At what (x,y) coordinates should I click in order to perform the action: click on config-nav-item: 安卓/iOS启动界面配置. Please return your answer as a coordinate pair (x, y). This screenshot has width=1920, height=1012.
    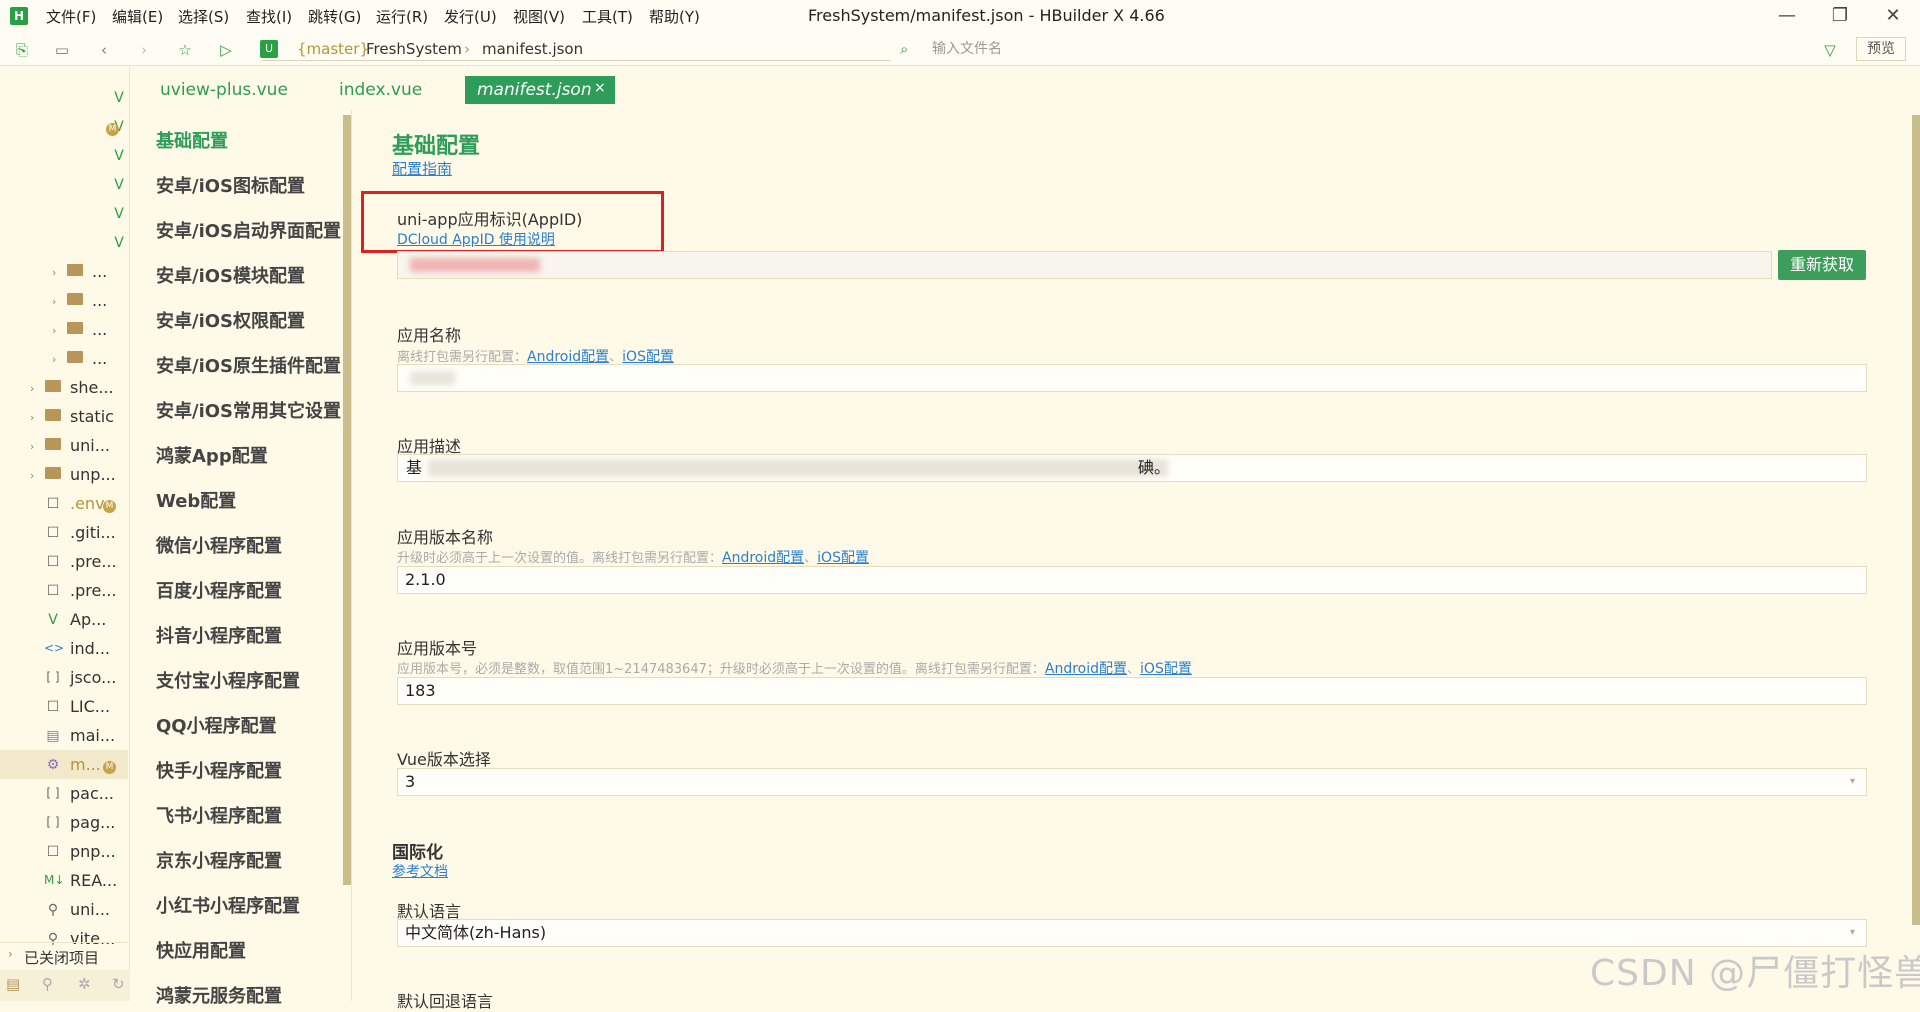
    Looking at the image, I should click on (248, 230).